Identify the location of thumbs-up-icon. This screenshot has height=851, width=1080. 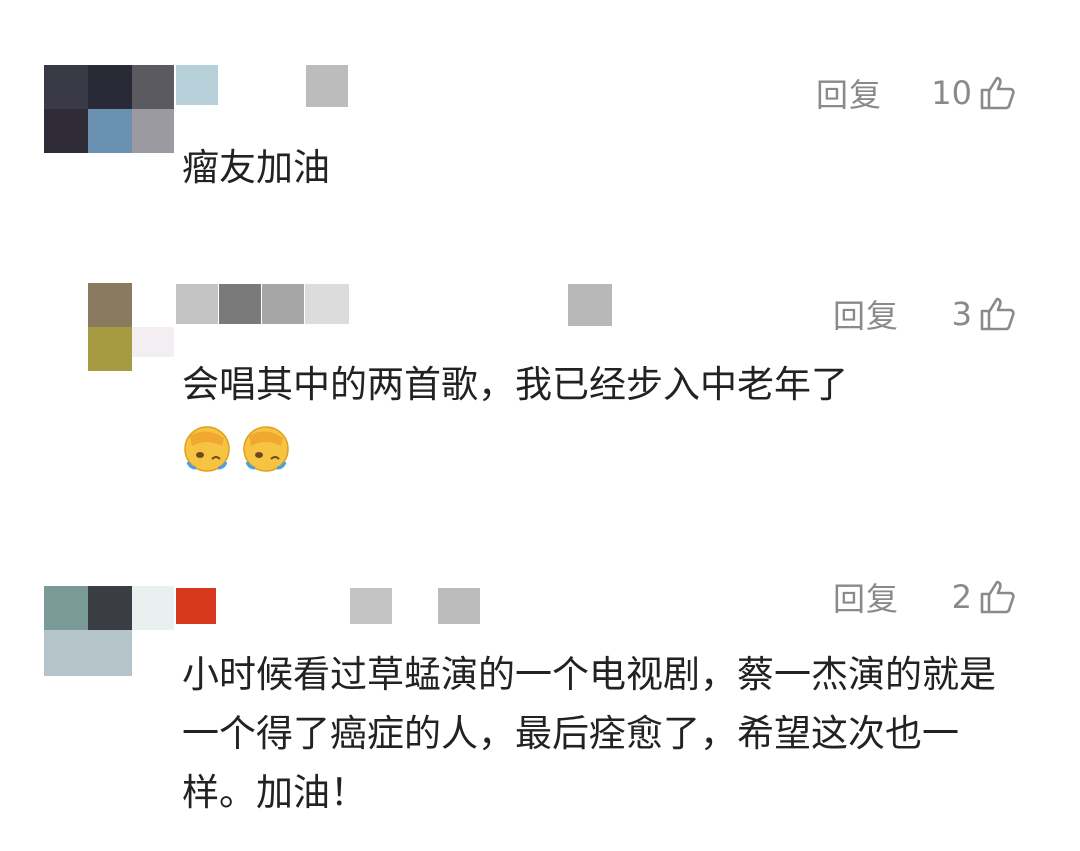
(997, 597).